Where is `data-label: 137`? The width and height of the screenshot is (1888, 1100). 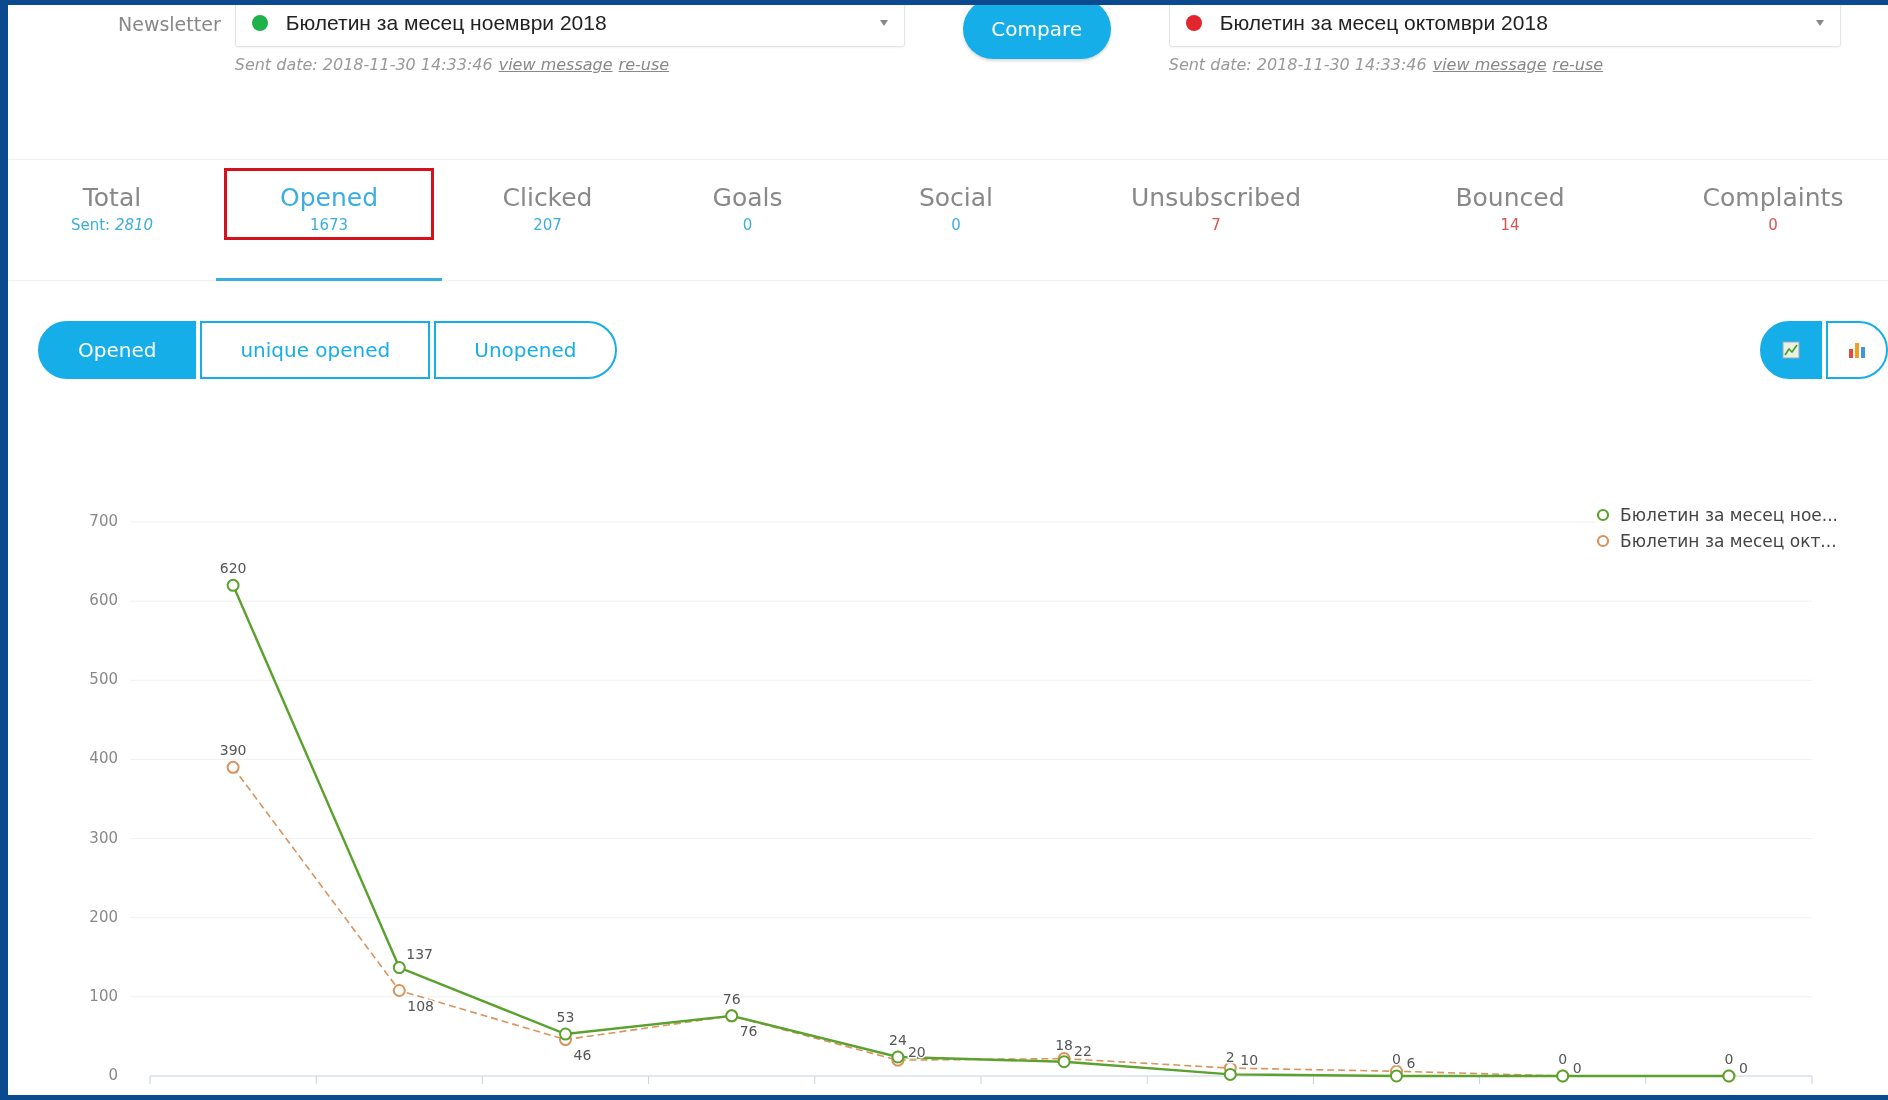 data-label: 137 is located at coordinates (420, 953).